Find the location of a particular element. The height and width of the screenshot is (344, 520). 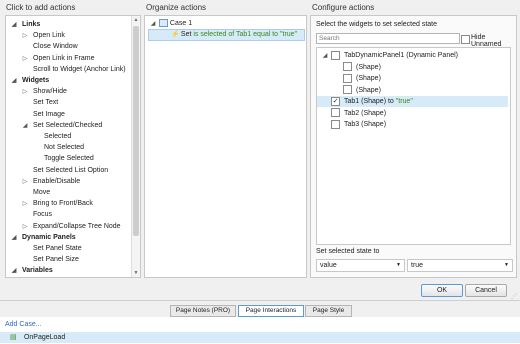

widget-row: ✓ Tab1 (Shape) to "true" is located at coordinates (412, 101).